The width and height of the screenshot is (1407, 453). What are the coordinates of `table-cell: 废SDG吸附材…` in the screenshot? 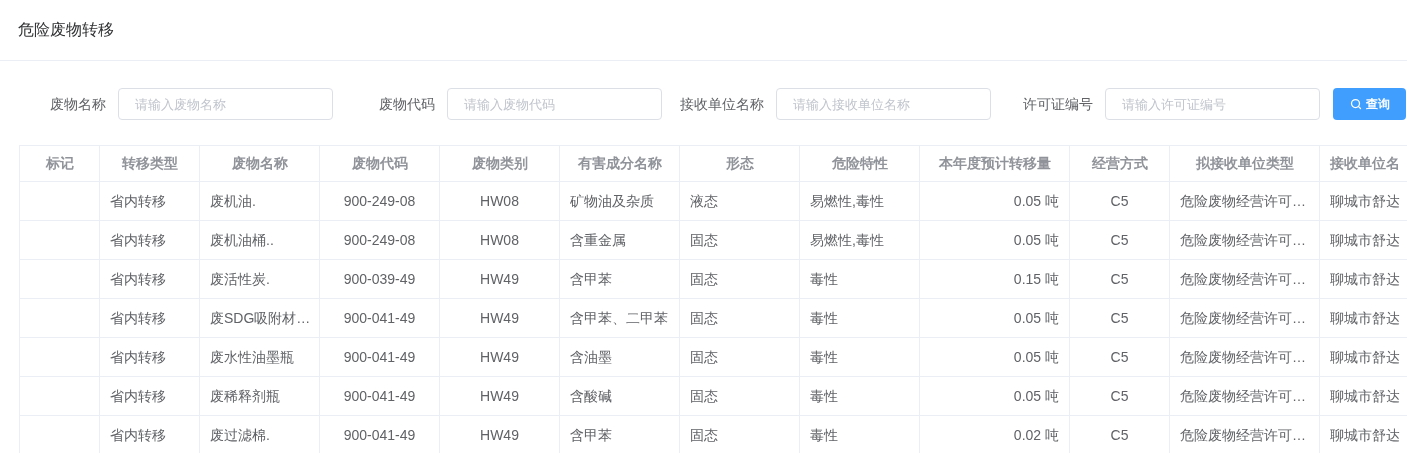 It's located at (260, 318).